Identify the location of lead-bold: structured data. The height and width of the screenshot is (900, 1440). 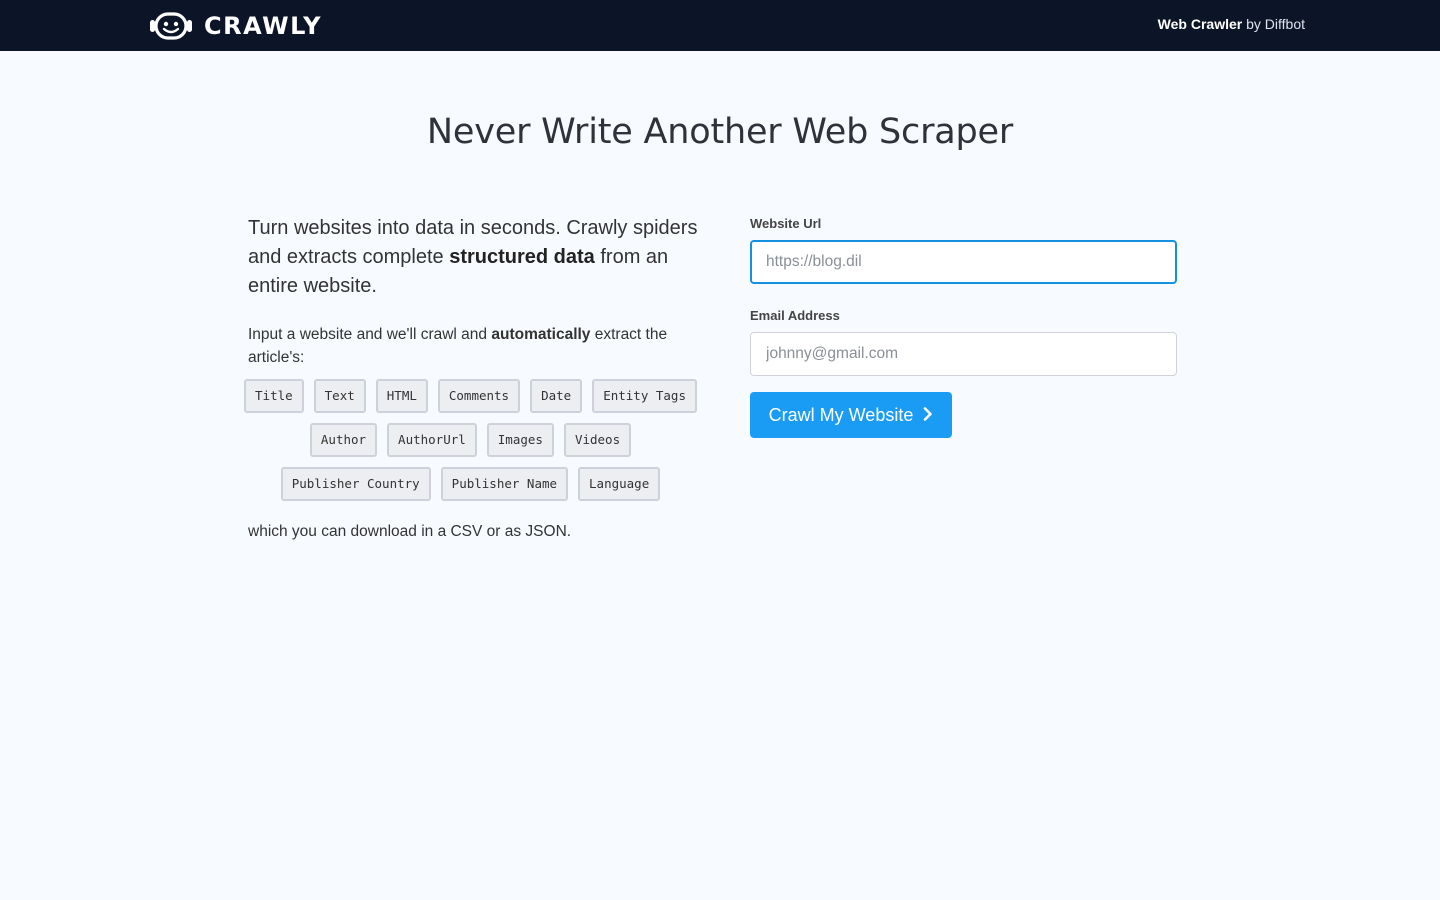
(522, 257).